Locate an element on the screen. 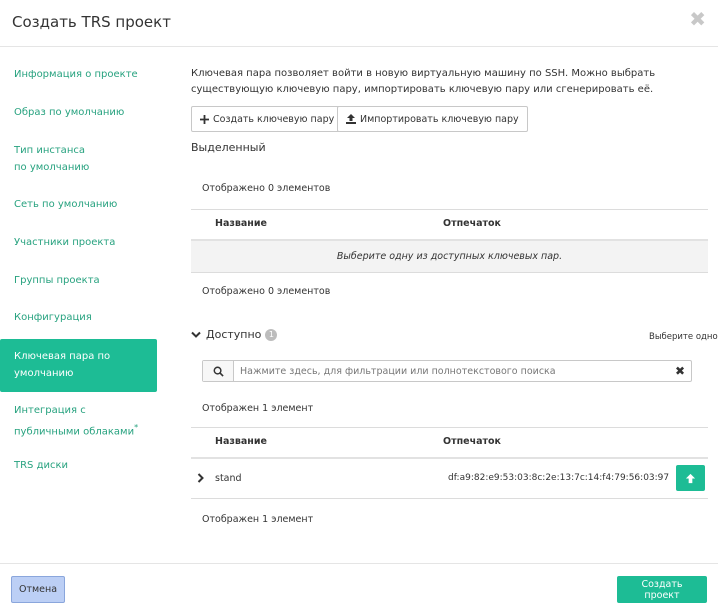  required-marker: * is located at coordinates (136, 427).